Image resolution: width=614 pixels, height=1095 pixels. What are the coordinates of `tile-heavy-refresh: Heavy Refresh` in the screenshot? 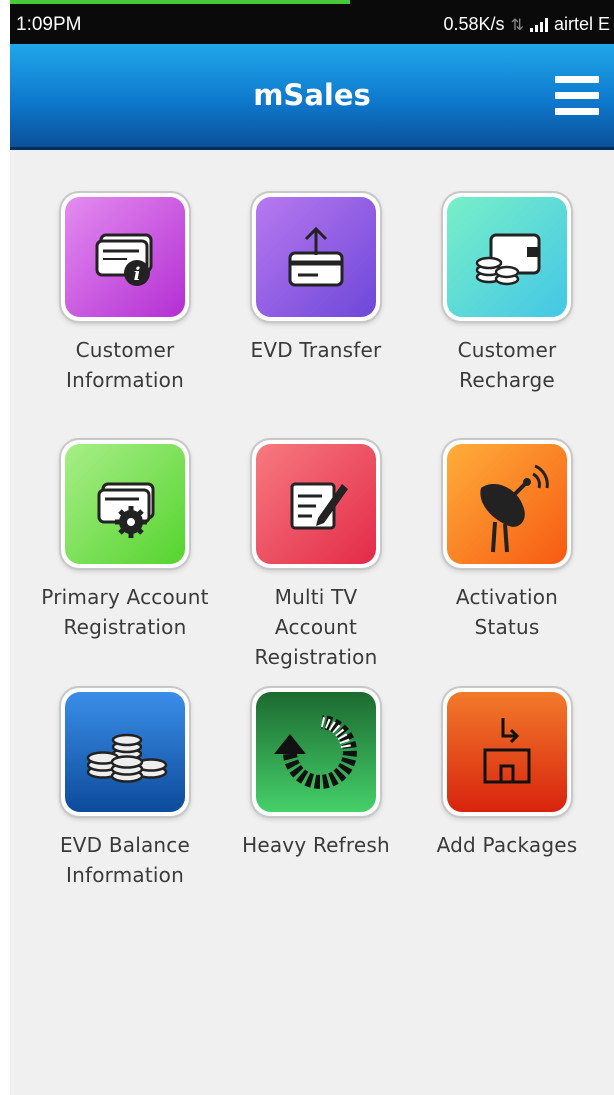 It's located at (316, 774).